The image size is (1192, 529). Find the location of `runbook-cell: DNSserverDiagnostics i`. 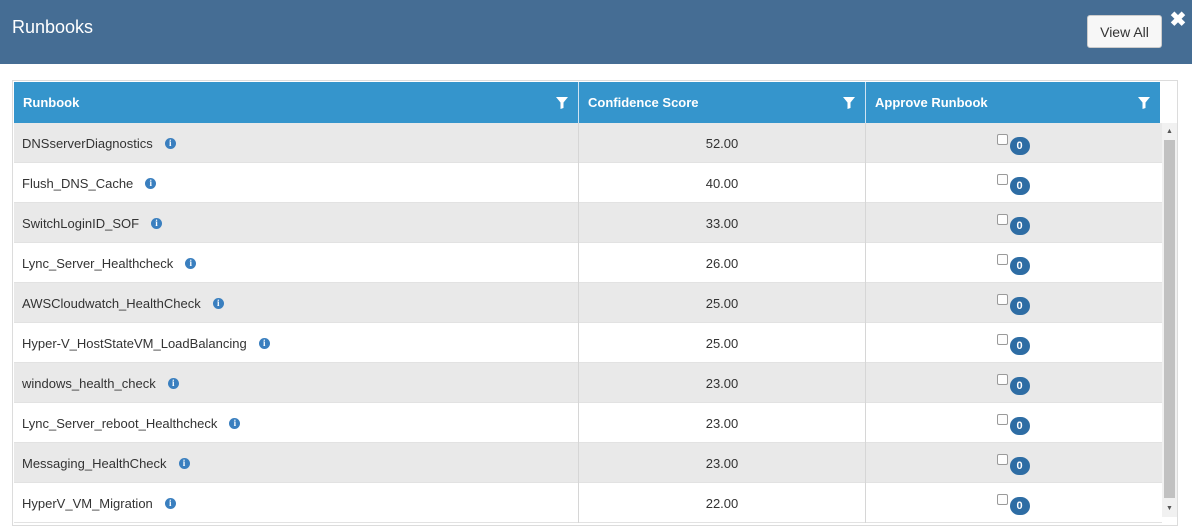

runbook-cell: DNSserverDiagnostics i is located at coordinates (296, 143).